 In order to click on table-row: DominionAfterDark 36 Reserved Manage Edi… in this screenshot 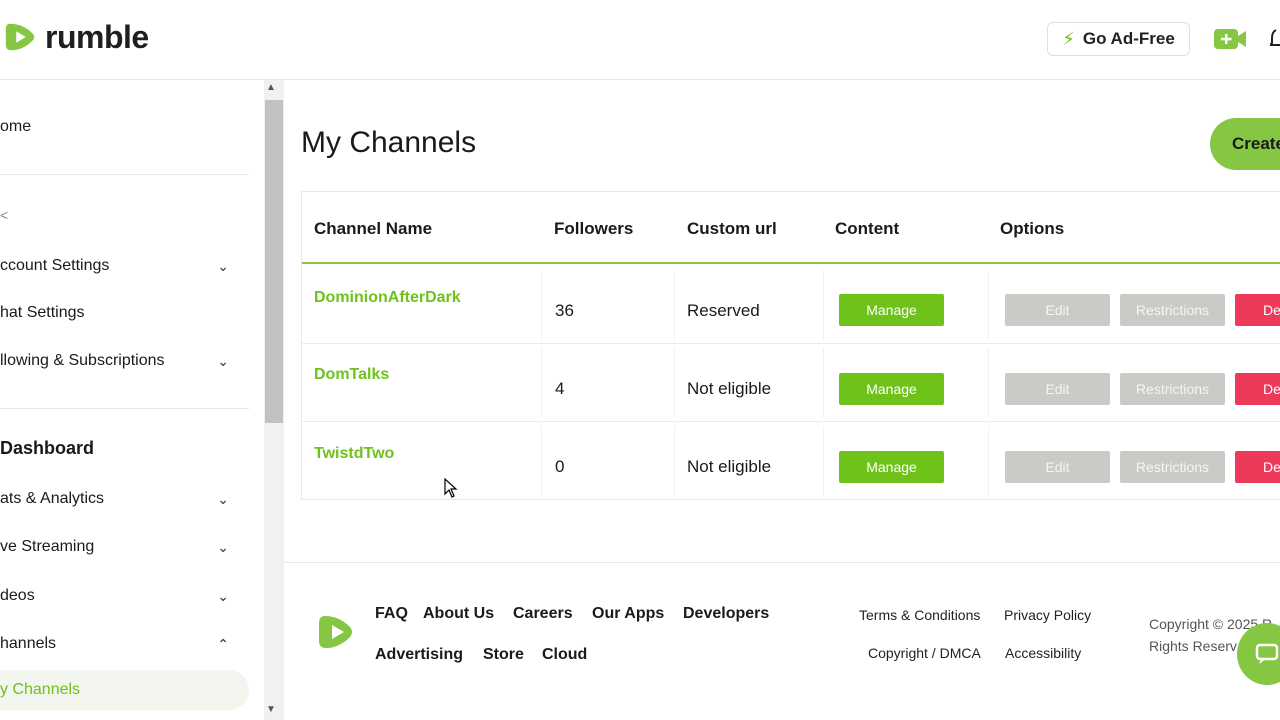, I will do `click(791, 305)`.